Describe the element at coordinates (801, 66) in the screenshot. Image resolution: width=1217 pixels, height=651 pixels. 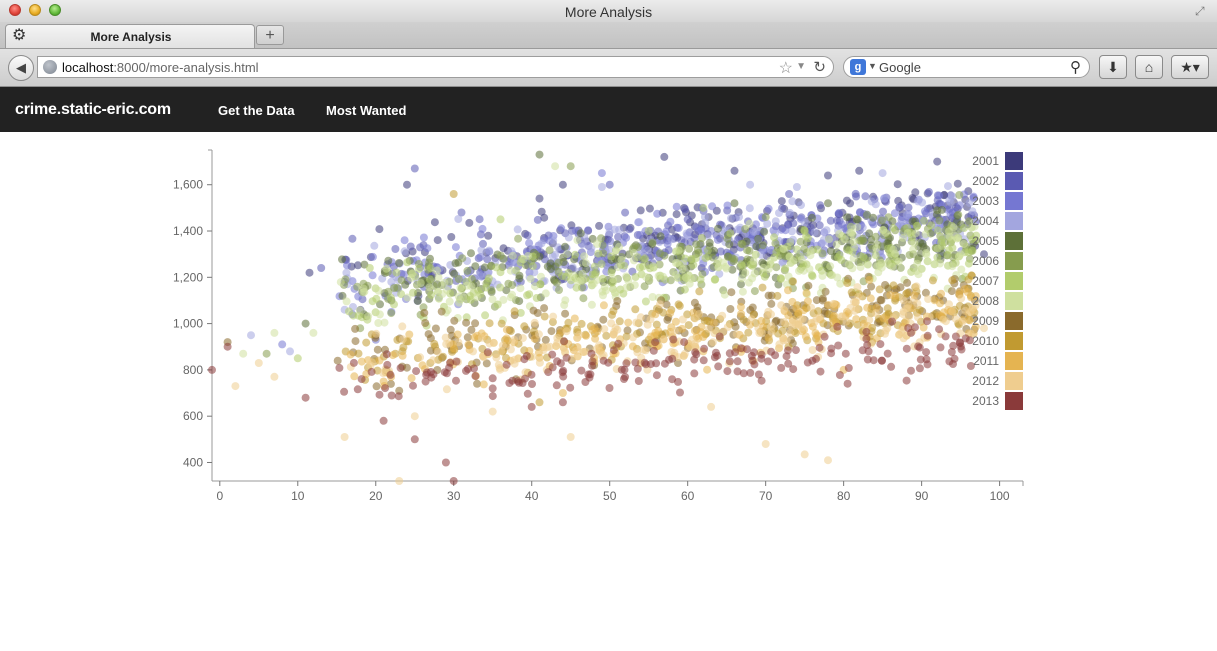
I see `chevron-down-icon: ▼` at that location.